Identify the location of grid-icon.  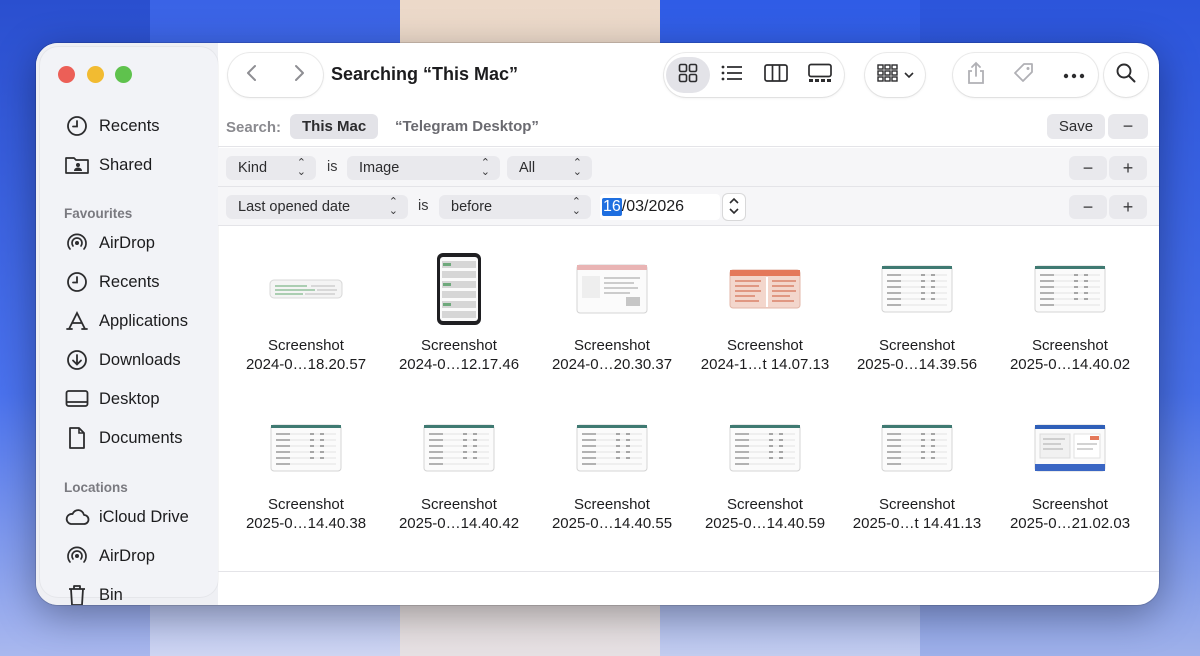
(688, 75).